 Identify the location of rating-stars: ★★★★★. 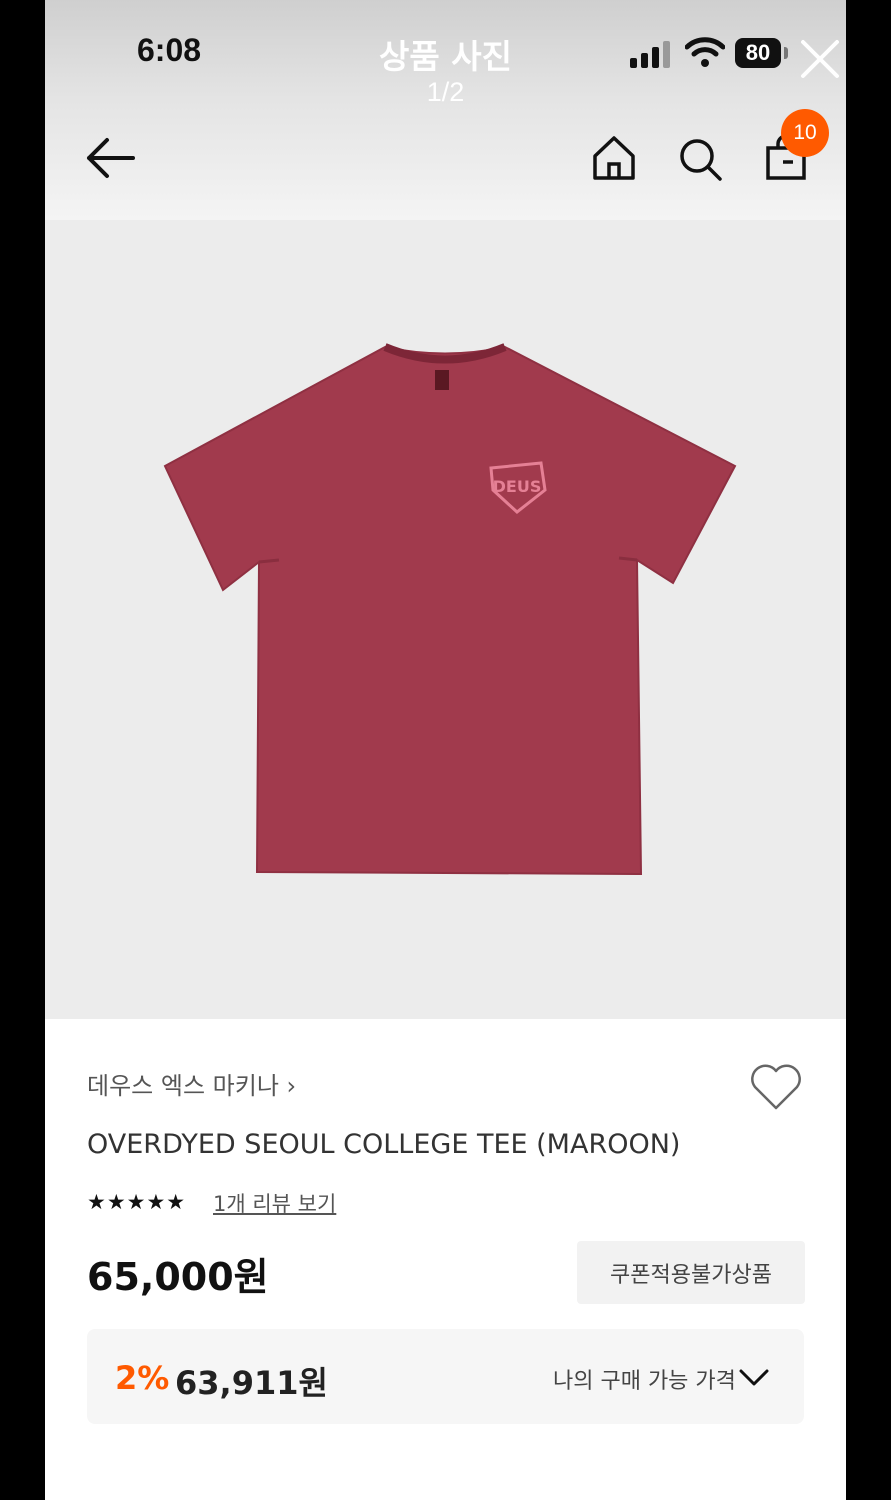
(137, 1202).